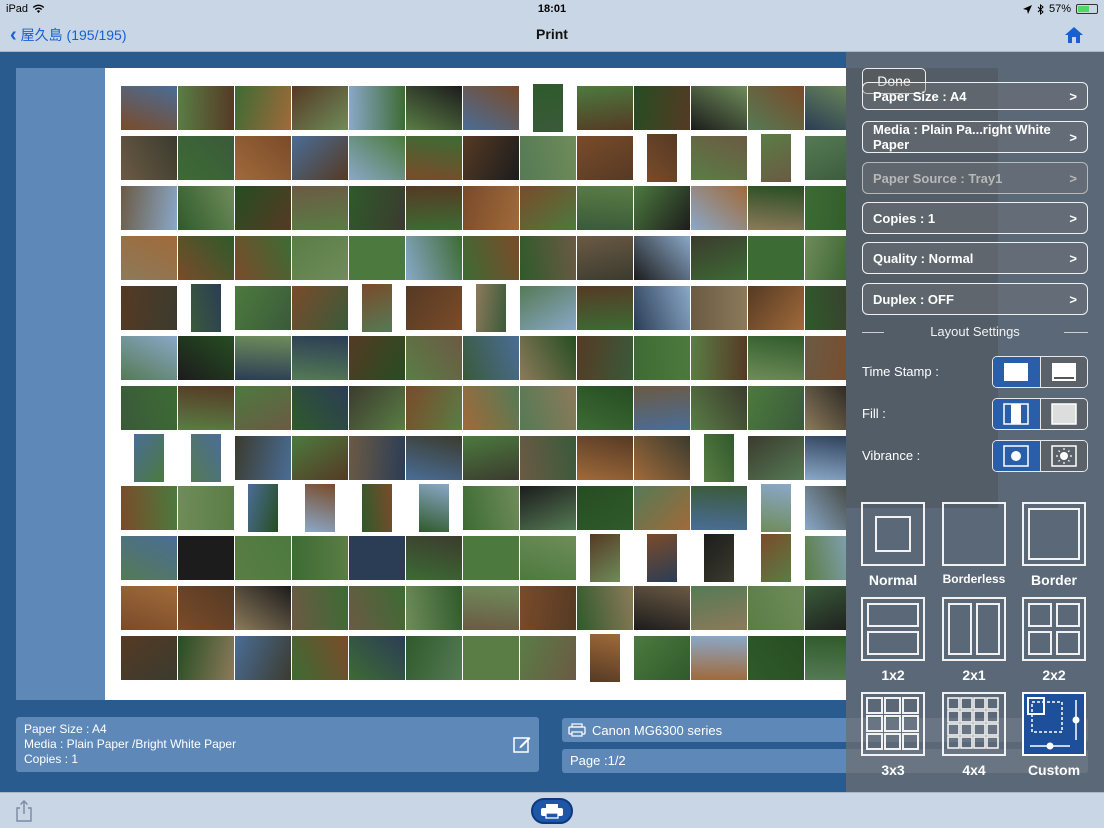 This screenshot has width=1104, height=828. I want to click on vibrance-on-option, so click(1063, 456).